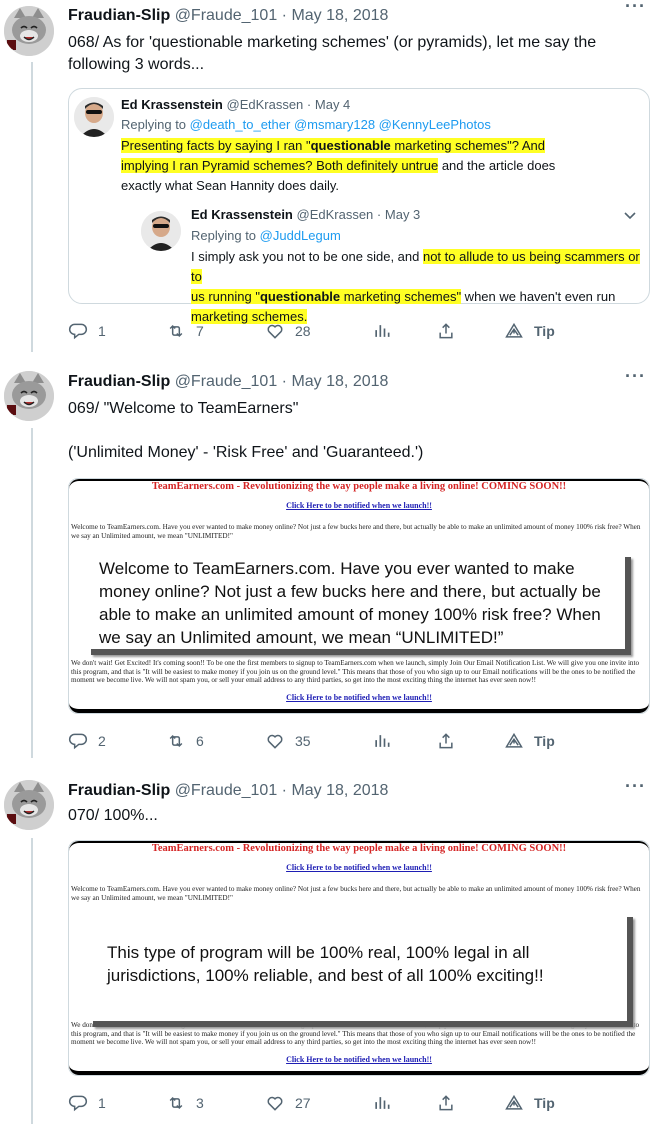 This screenshot has width=656, height=1124. What do you see at coordinates (307, 256) in the screenshot?
I see `nested-text-1a: I simply ask you not to be one side, and` at bounding box center [307, 256].